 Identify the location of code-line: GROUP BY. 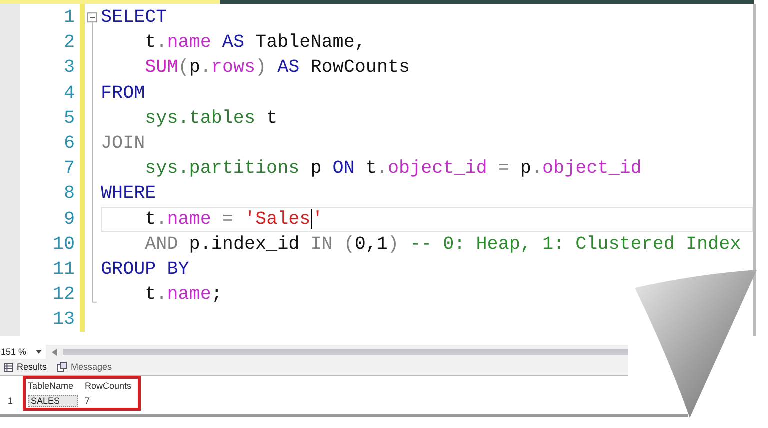
(145, 269).